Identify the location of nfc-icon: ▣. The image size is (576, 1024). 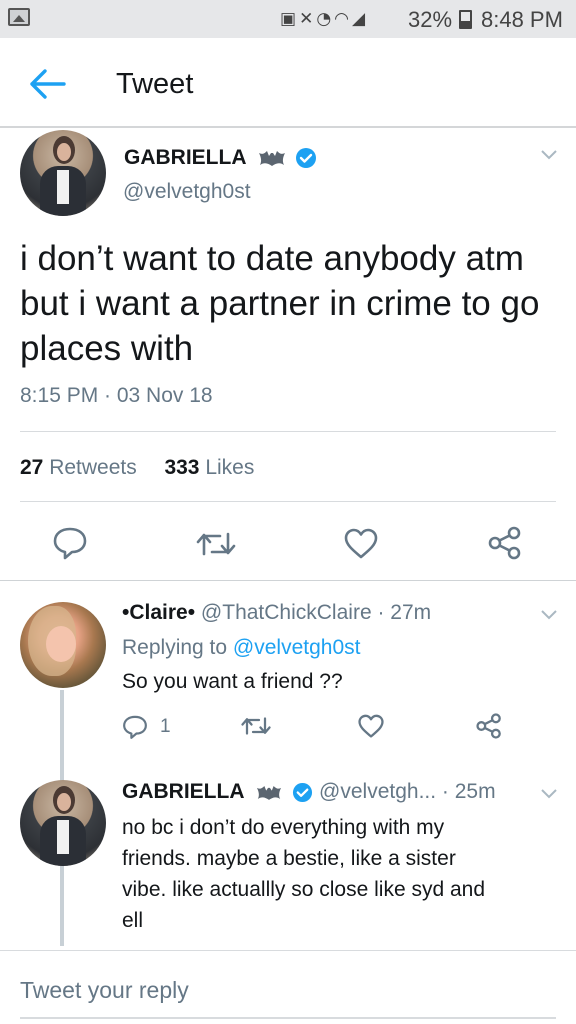
(290, 19).